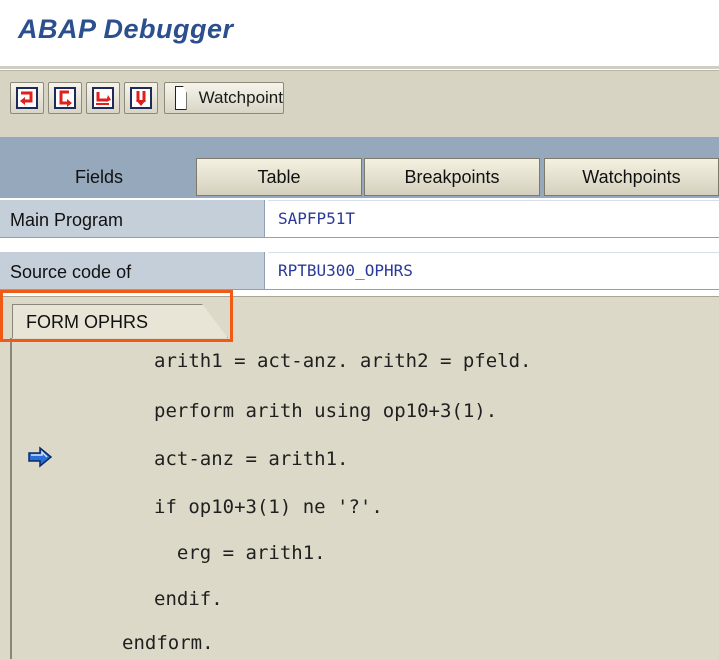 The image size is (719, 660). Describe the element at coordinates (188, 599) in the screenshot. I see `code-line: endif.` at that location.